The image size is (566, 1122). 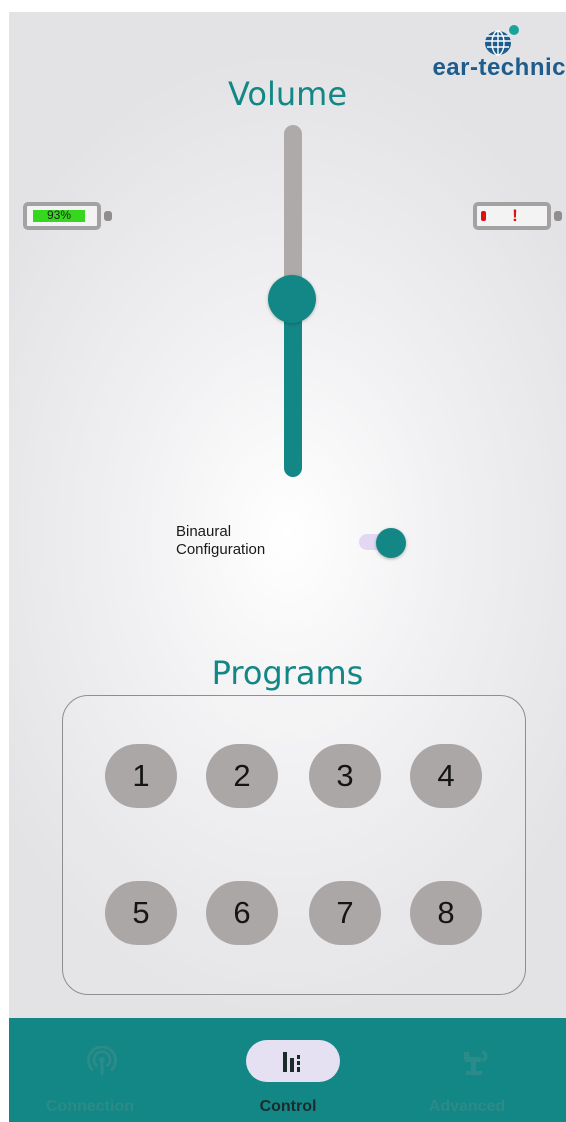 What do you see at coordinates (391, 543) in the screenshot?
I see `binaural-toggle-thumb` at bounding box center [391, 543].